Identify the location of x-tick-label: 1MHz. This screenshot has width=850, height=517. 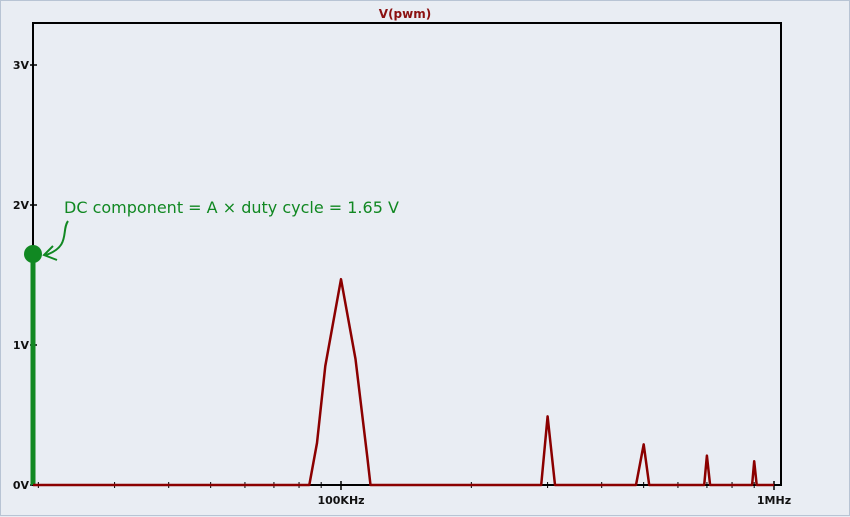
(774, 500).